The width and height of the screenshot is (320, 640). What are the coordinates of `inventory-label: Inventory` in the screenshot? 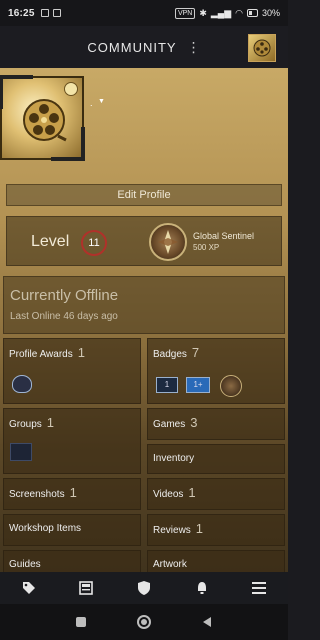 It's located at (174, 458).